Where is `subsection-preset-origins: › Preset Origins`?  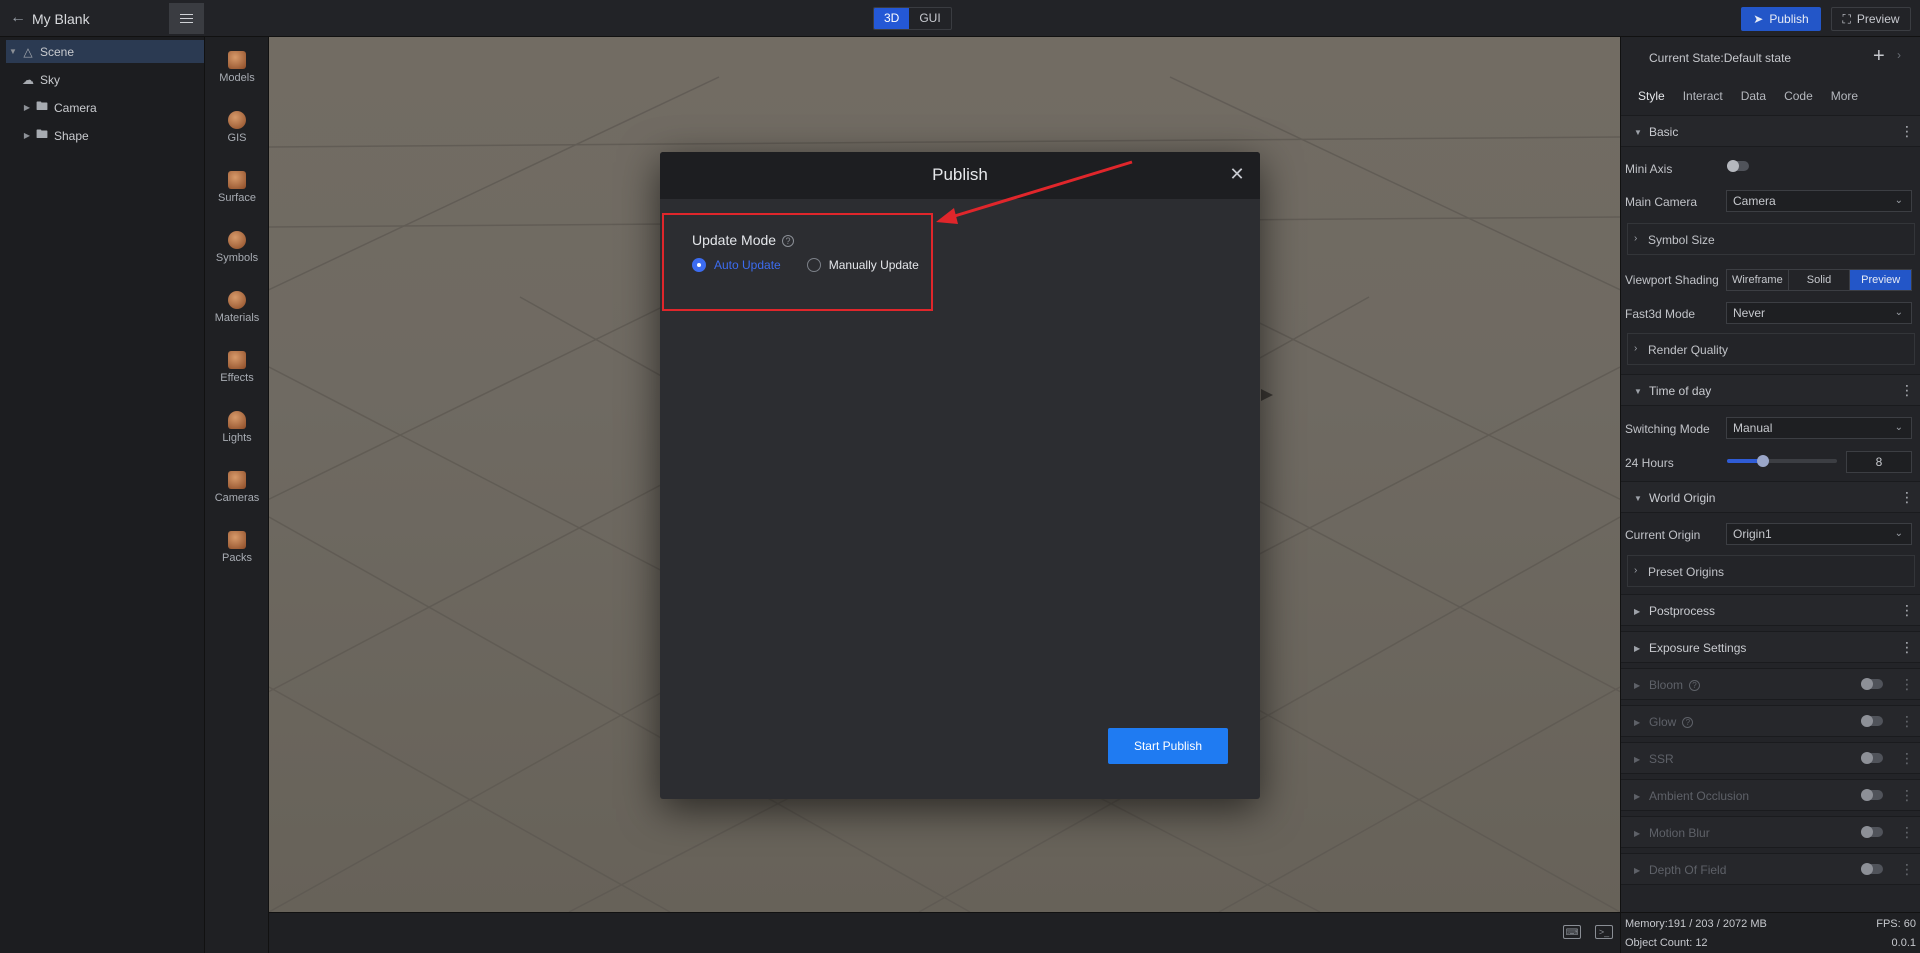 subsection-preset-origins: › Preset Origins is located at coordinates (1771, 571).